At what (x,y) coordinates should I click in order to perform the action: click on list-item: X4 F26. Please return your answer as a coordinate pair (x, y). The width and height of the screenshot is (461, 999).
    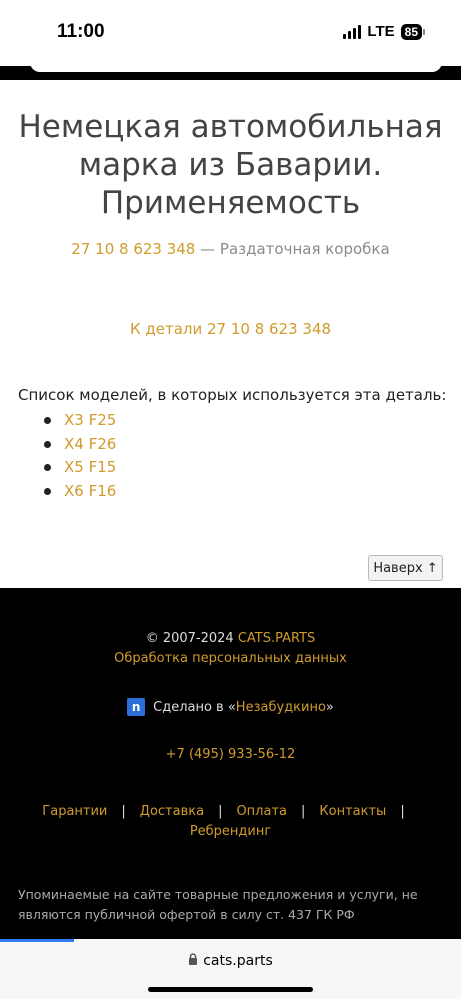
    Looking at the image, I should click on (80, 446).